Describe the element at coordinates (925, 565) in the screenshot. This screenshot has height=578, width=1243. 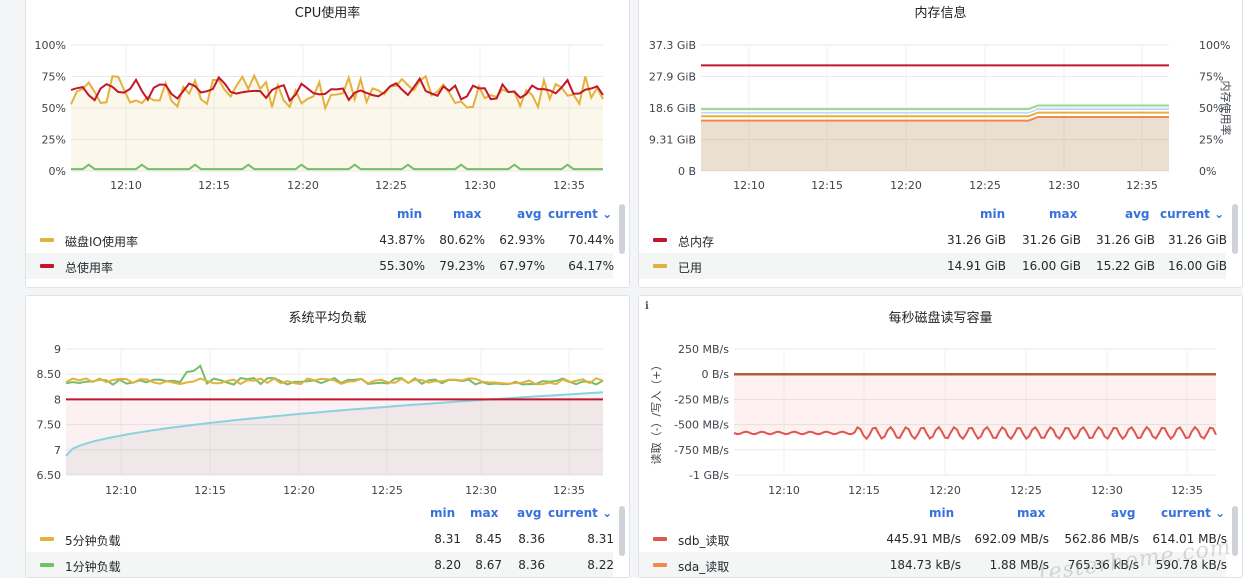
I see `series-min: 184.73 kB/s` at that location.